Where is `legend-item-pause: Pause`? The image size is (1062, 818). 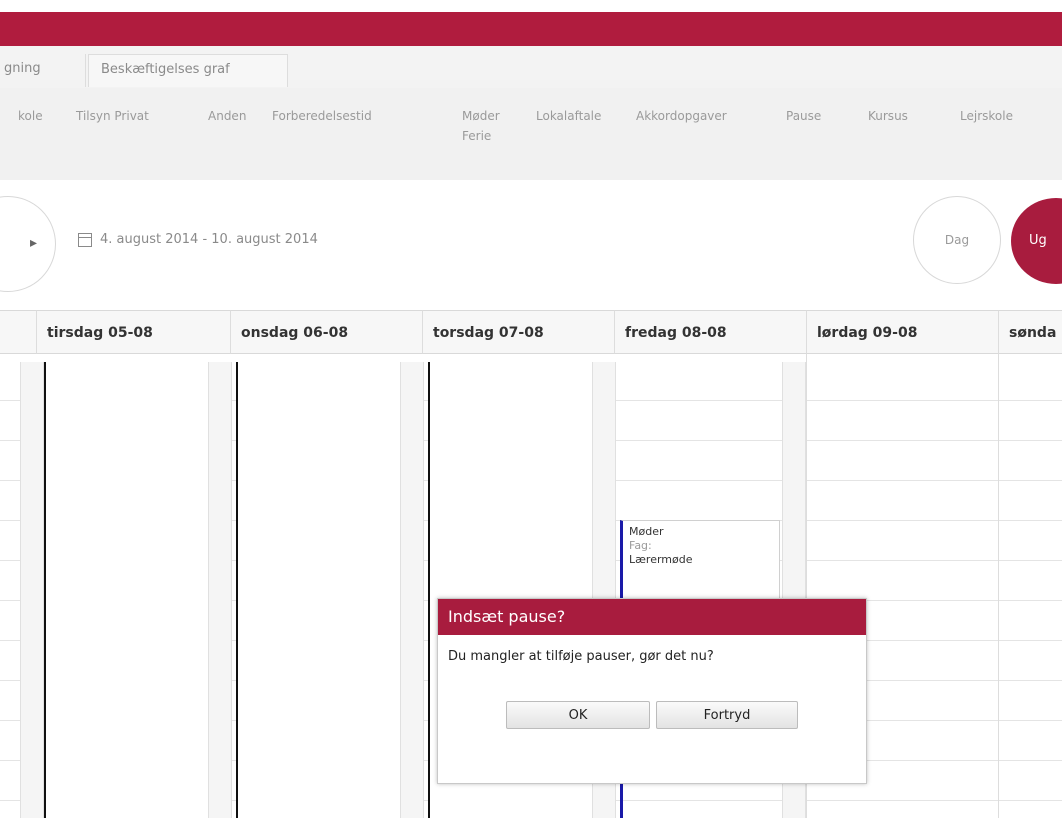
legend-item-pause: Pause is located at coordinates (803, 116).